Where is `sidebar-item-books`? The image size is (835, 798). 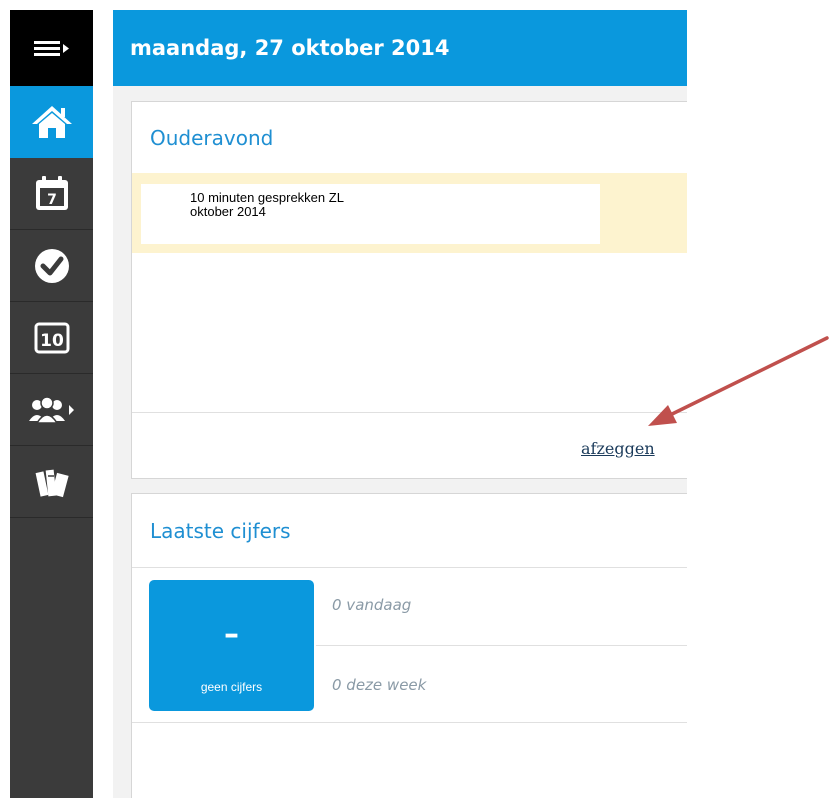
sidebar-item-books is located at coordinates (51, 482).